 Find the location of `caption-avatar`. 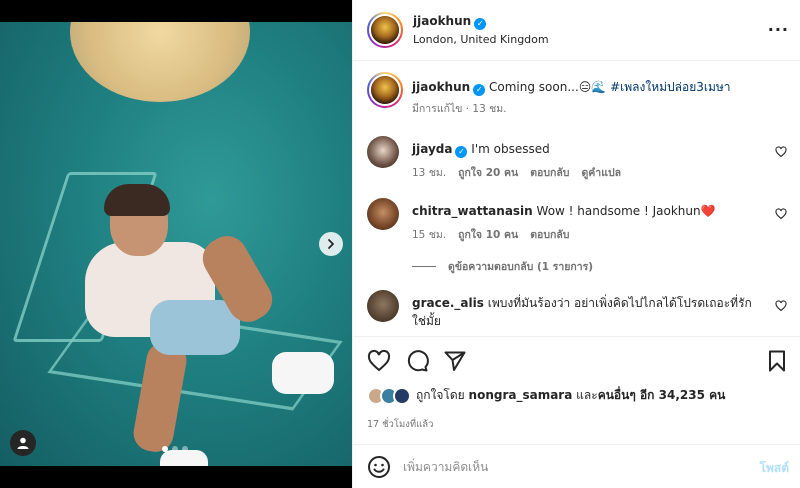

caption-avatar is located at coordinates (385, 90).